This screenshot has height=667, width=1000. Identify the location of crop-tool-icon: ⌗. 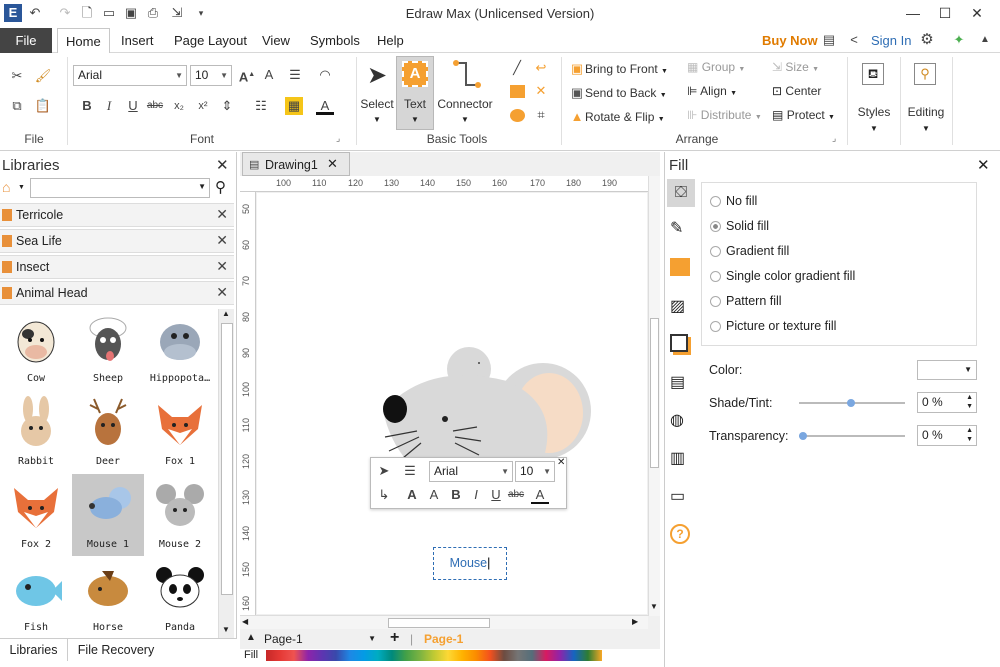
(541, 115).